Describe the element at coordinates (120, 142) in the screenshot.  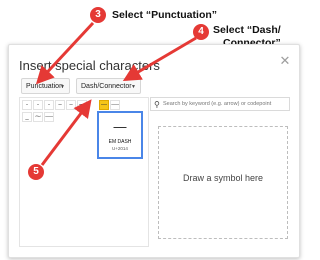
I see `preview-name: EM DASH` at that location.